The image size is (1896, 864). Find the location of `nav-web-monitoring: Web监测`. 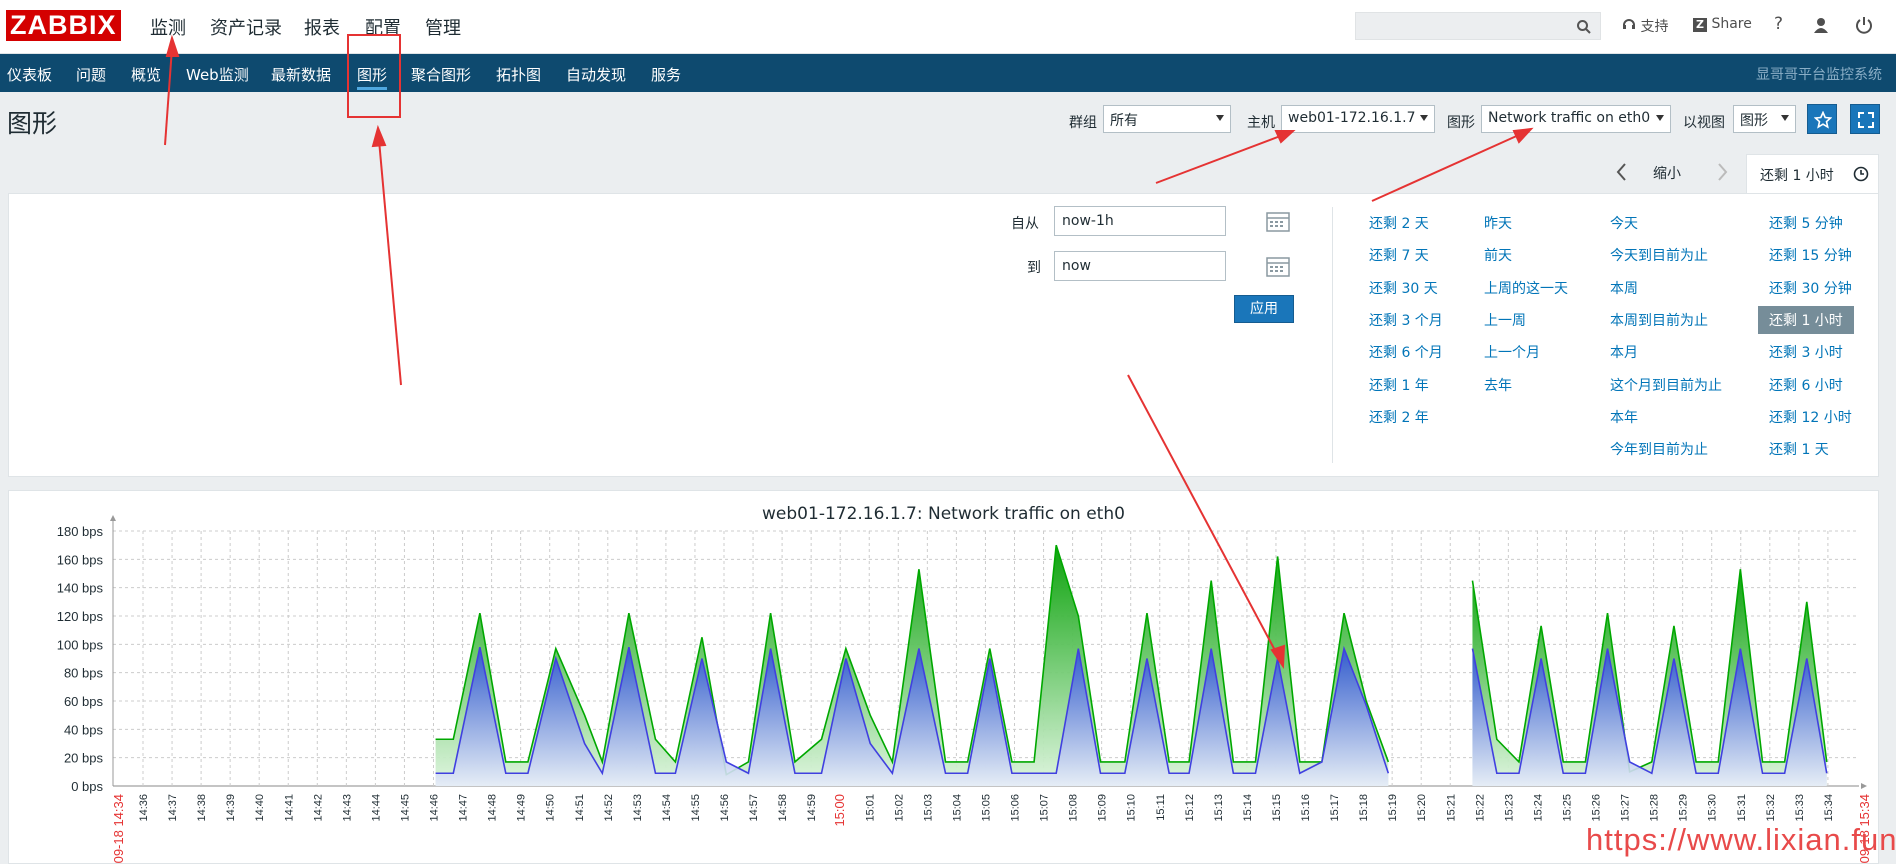

nav-web-monitoring: Web监测 is located at coordinates (217, 74).